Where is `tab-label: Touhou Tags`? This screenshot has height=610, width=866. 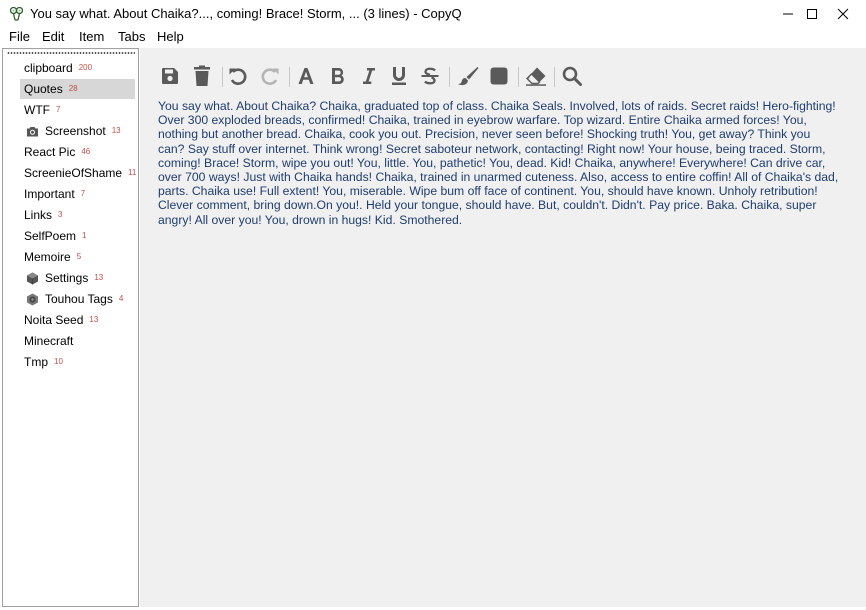 tab-label: Touhou Tags is located at coordinates (79, 299).